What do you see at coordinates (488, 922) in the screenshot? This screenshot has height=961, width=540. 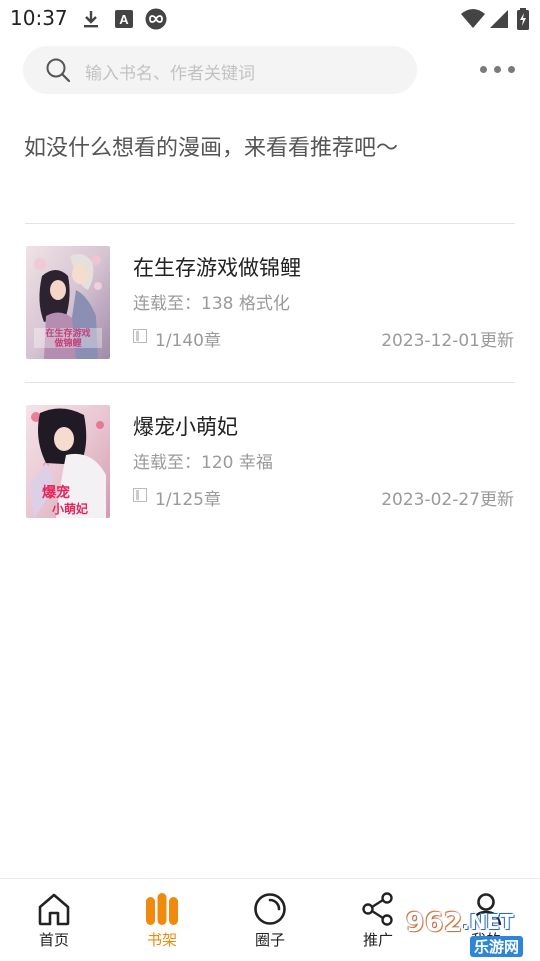 I see `watermark-suffix: .NET` at bounding box center [488, 922].